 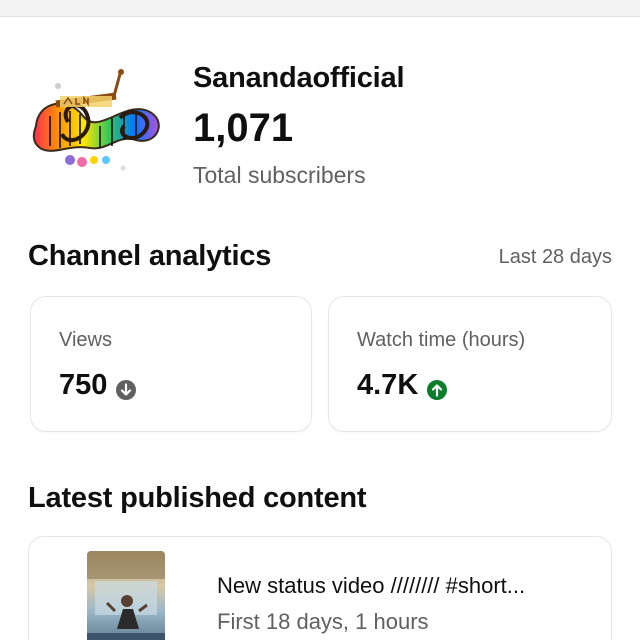 What do you see at coordinates (150, 256) in the screenshot?
I see `channel-analytics-title: Channel analytics` at bounding box center [150, 256].